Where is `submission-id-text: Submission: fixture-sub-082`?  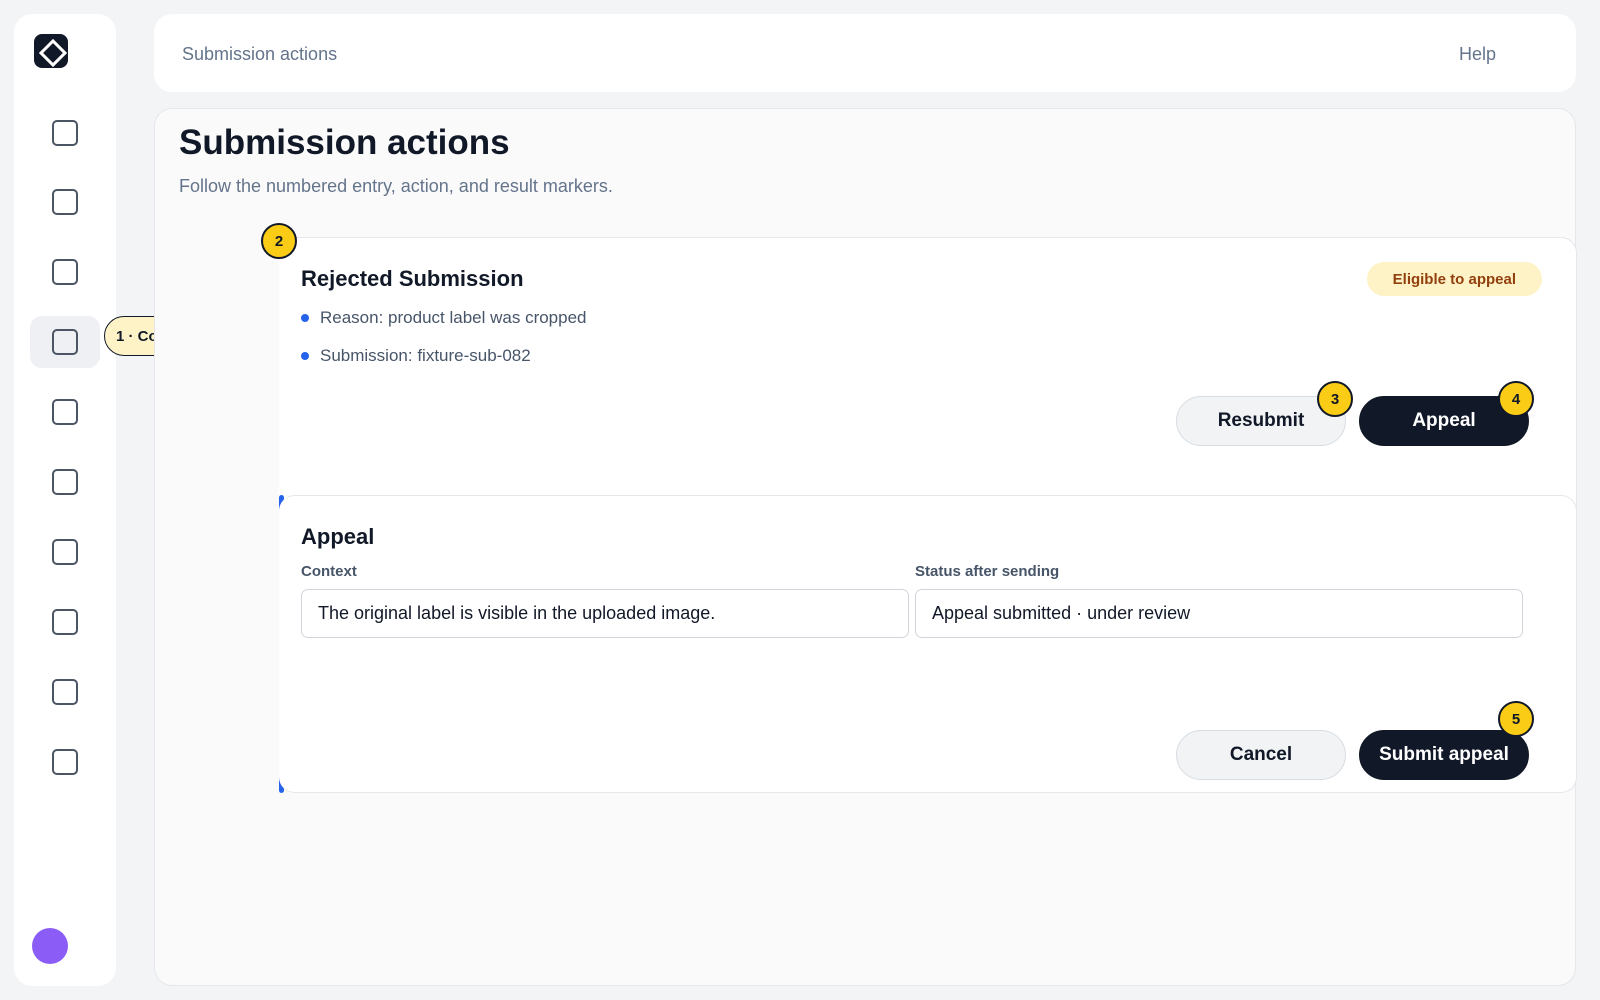
submission-id-text: Submission: fixture-sub-082 is located at coordinates (425, 355).